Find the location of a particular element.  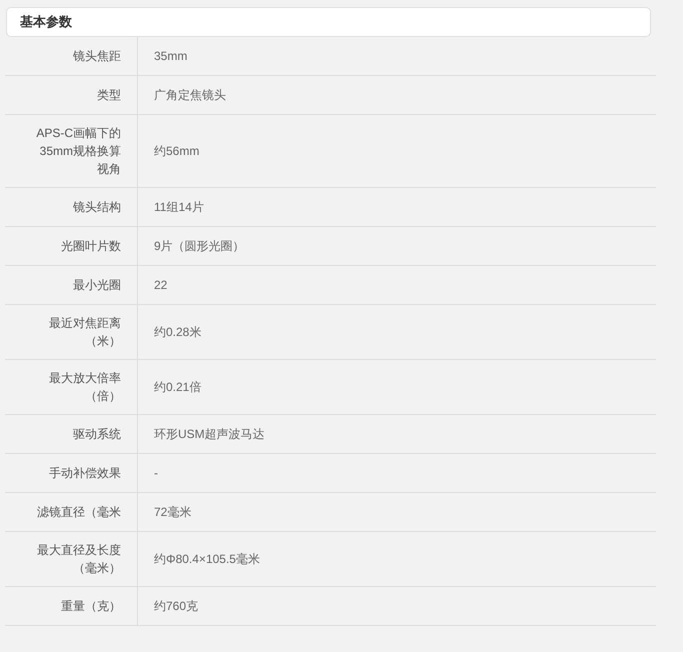

spec-value: 约0.21倍 is located at coordinates (178, 387).